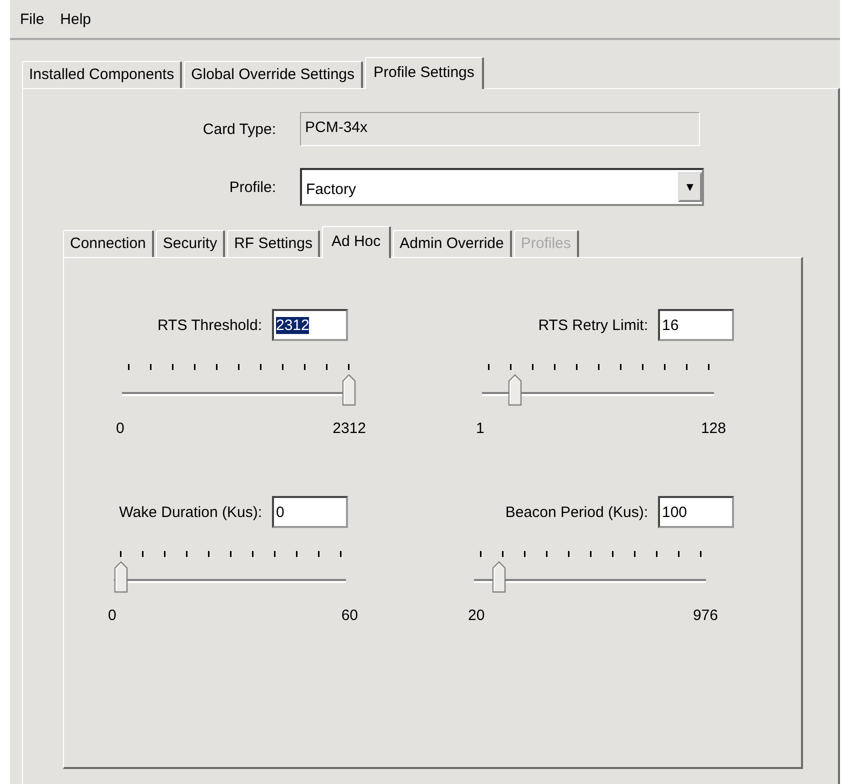  What do you see at coordinates (239, 129) in the screenshot?
I see `field-label: Card Type:` at bounding box center [239, 129].